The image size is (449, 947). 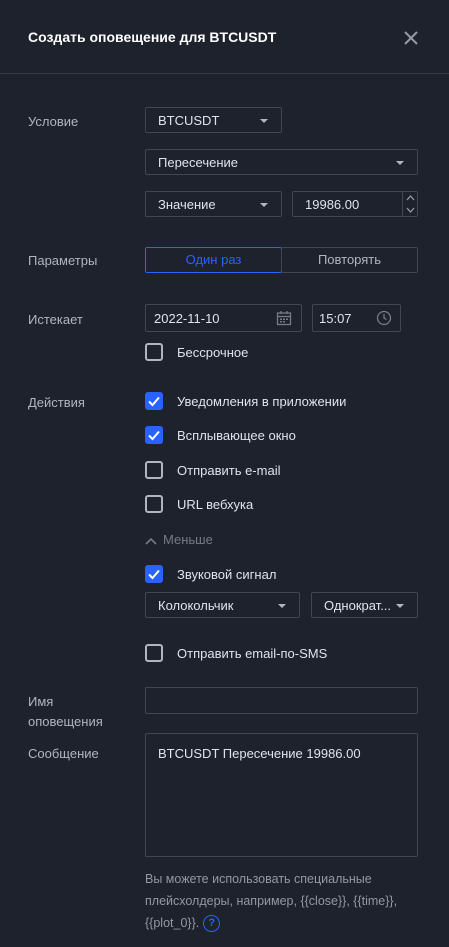 I want to click on in-app-notification-label: Уведомления в приложении, so click(x=262, y=401).